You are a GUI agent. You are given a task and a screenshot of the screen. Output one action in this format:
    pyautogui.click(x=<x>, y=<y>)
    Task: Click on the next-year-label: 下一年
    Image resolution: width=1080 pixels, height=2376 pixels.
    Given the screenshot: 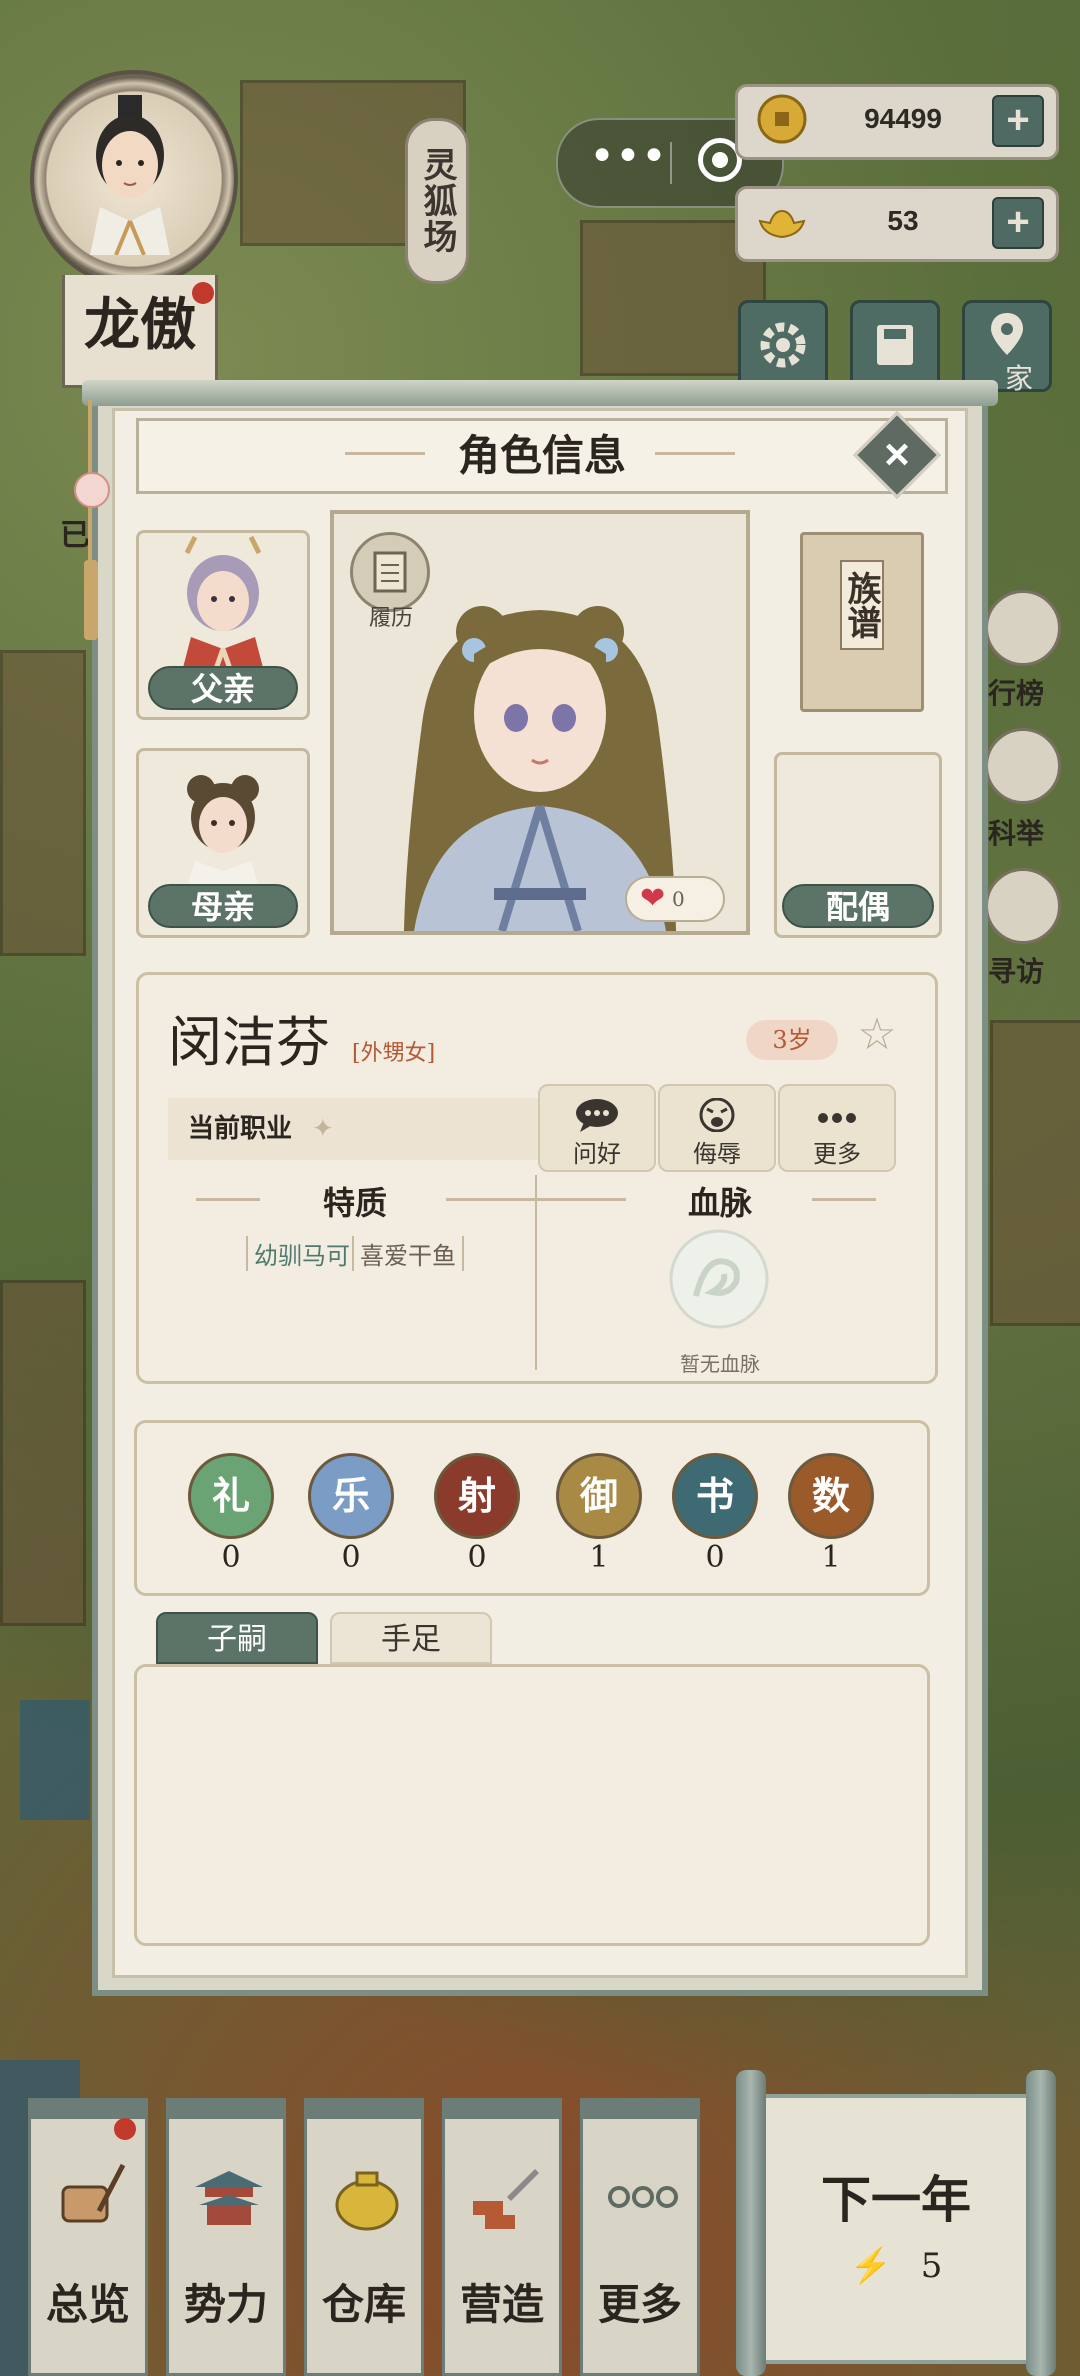 What is the action you would take?
    pyautogui.click(x=896, y=2199)
    